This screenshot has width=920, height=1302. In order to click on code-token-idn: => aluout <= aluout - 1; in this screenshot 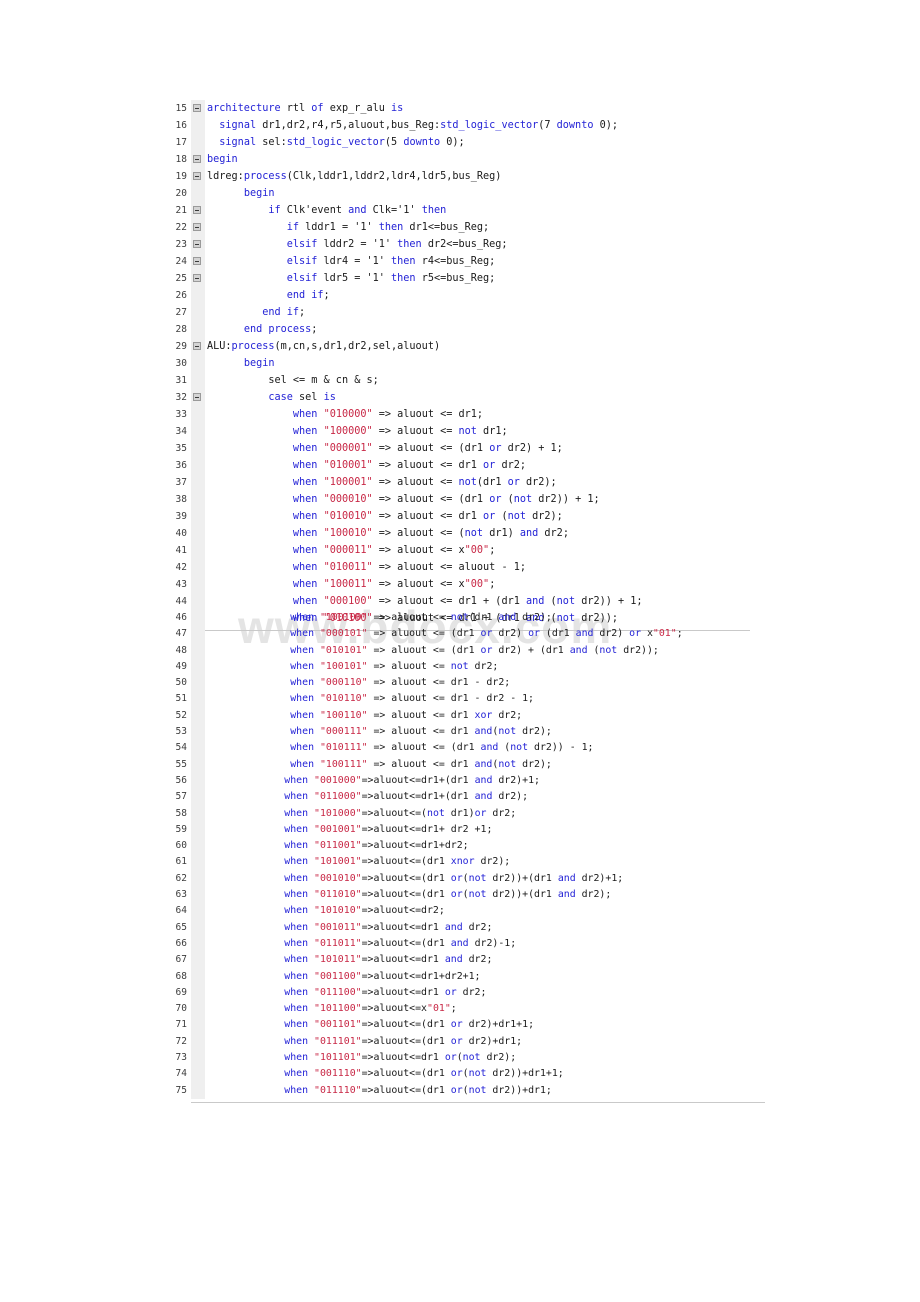, I will do `click(449, 567)`.